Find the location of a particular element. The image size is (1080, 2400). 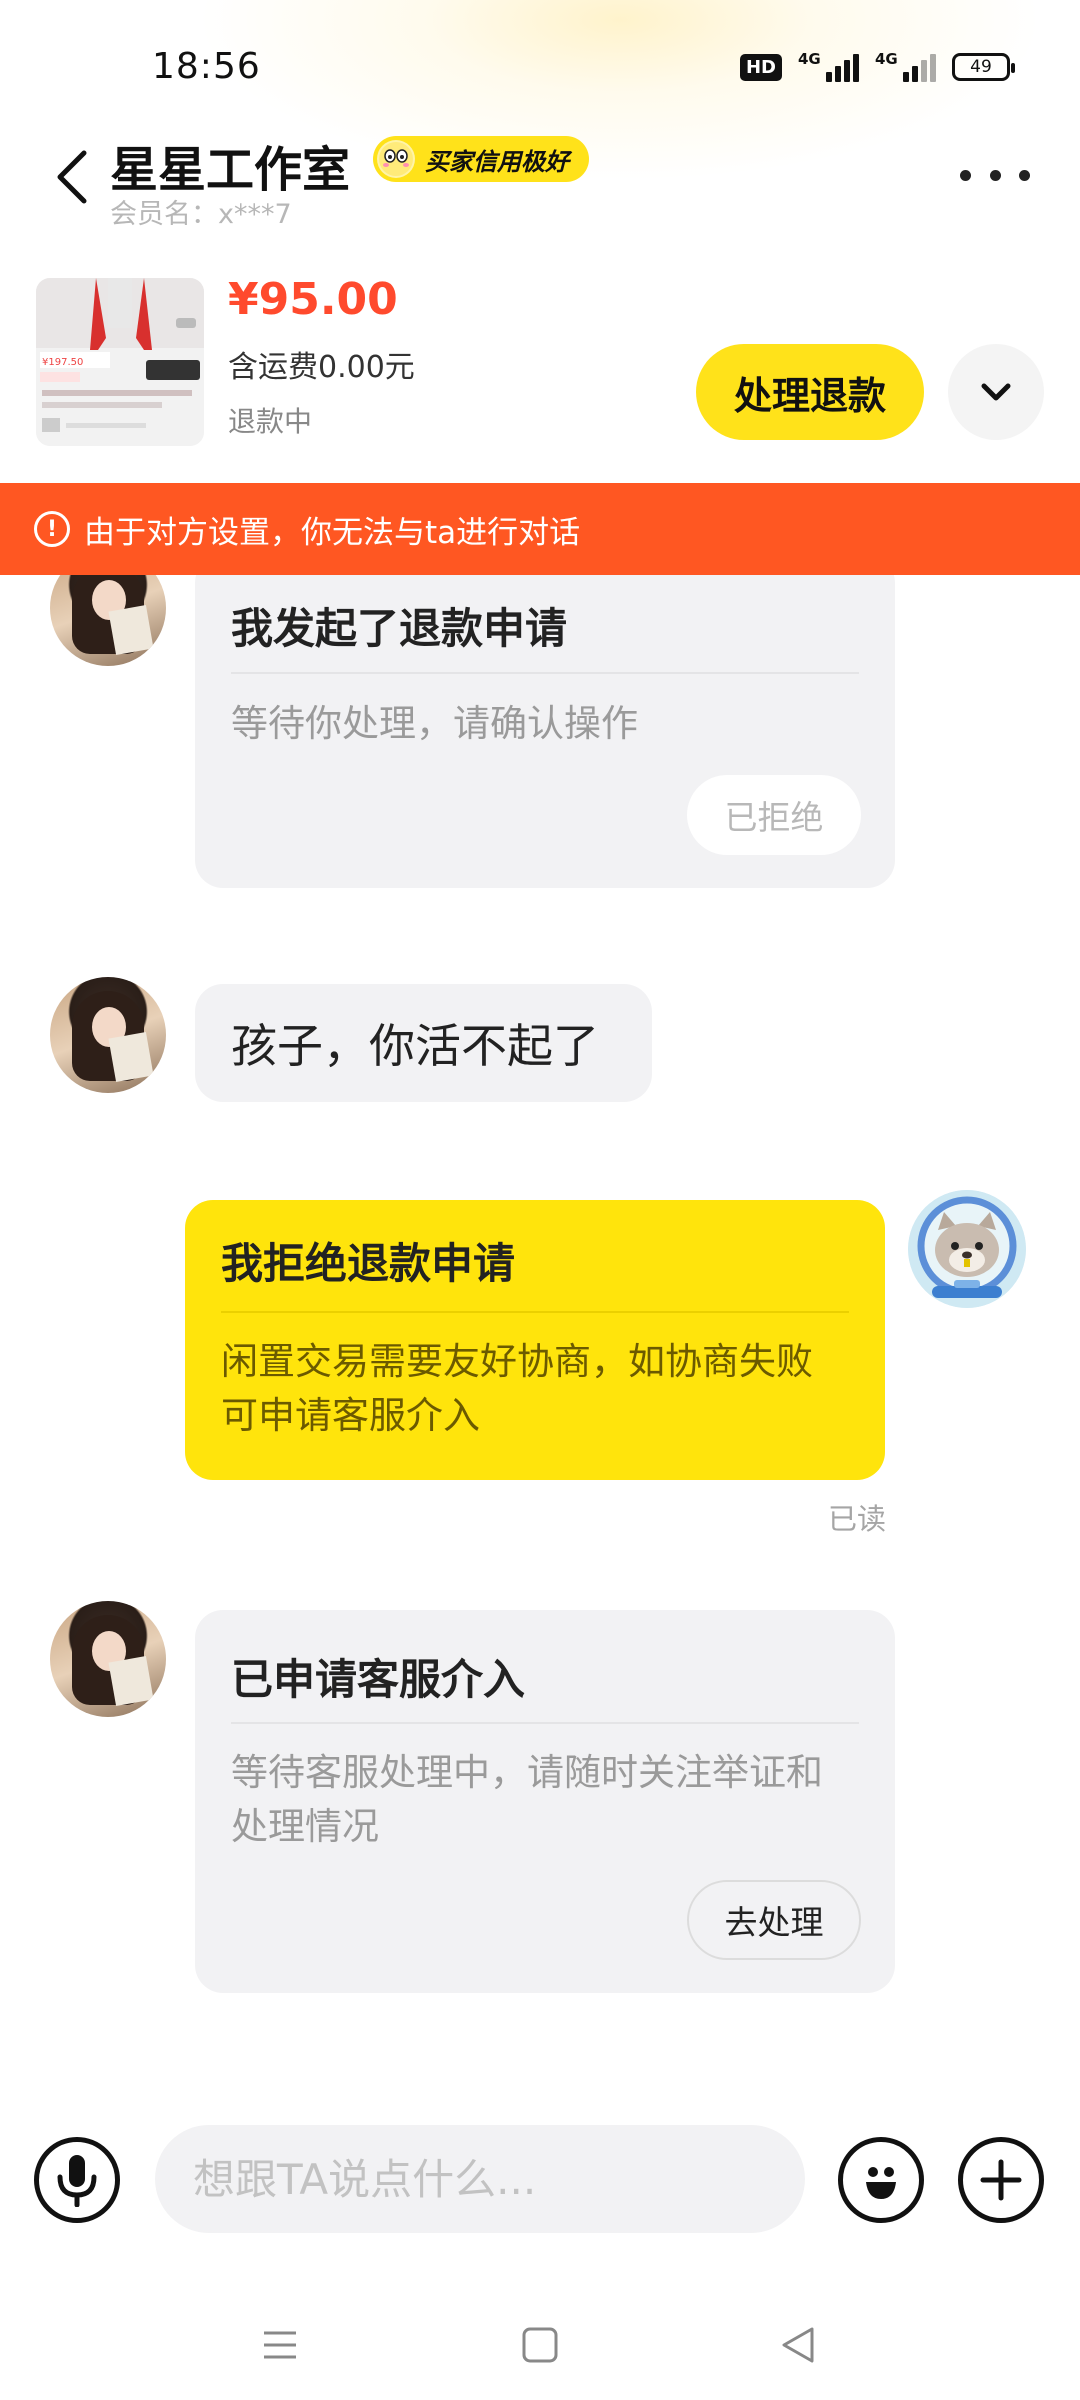

notice-text: 由于对方设置，你无法与ta进行对话 is located at coordinates (332, 532).